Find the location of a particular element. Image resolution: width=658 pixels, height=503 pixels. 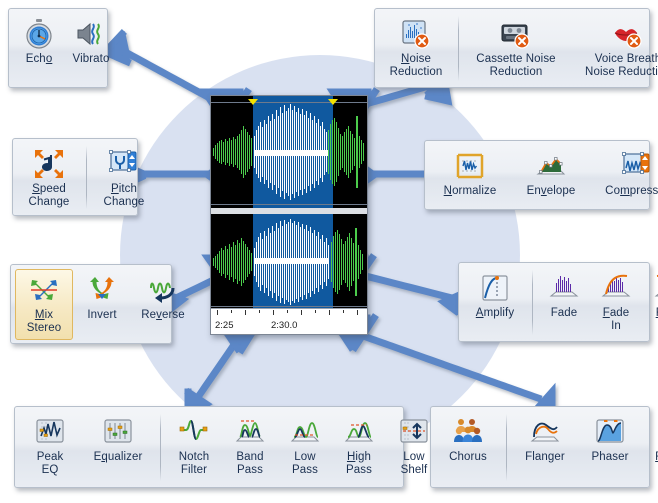

lips-icon is located at coordinates (628, 34).